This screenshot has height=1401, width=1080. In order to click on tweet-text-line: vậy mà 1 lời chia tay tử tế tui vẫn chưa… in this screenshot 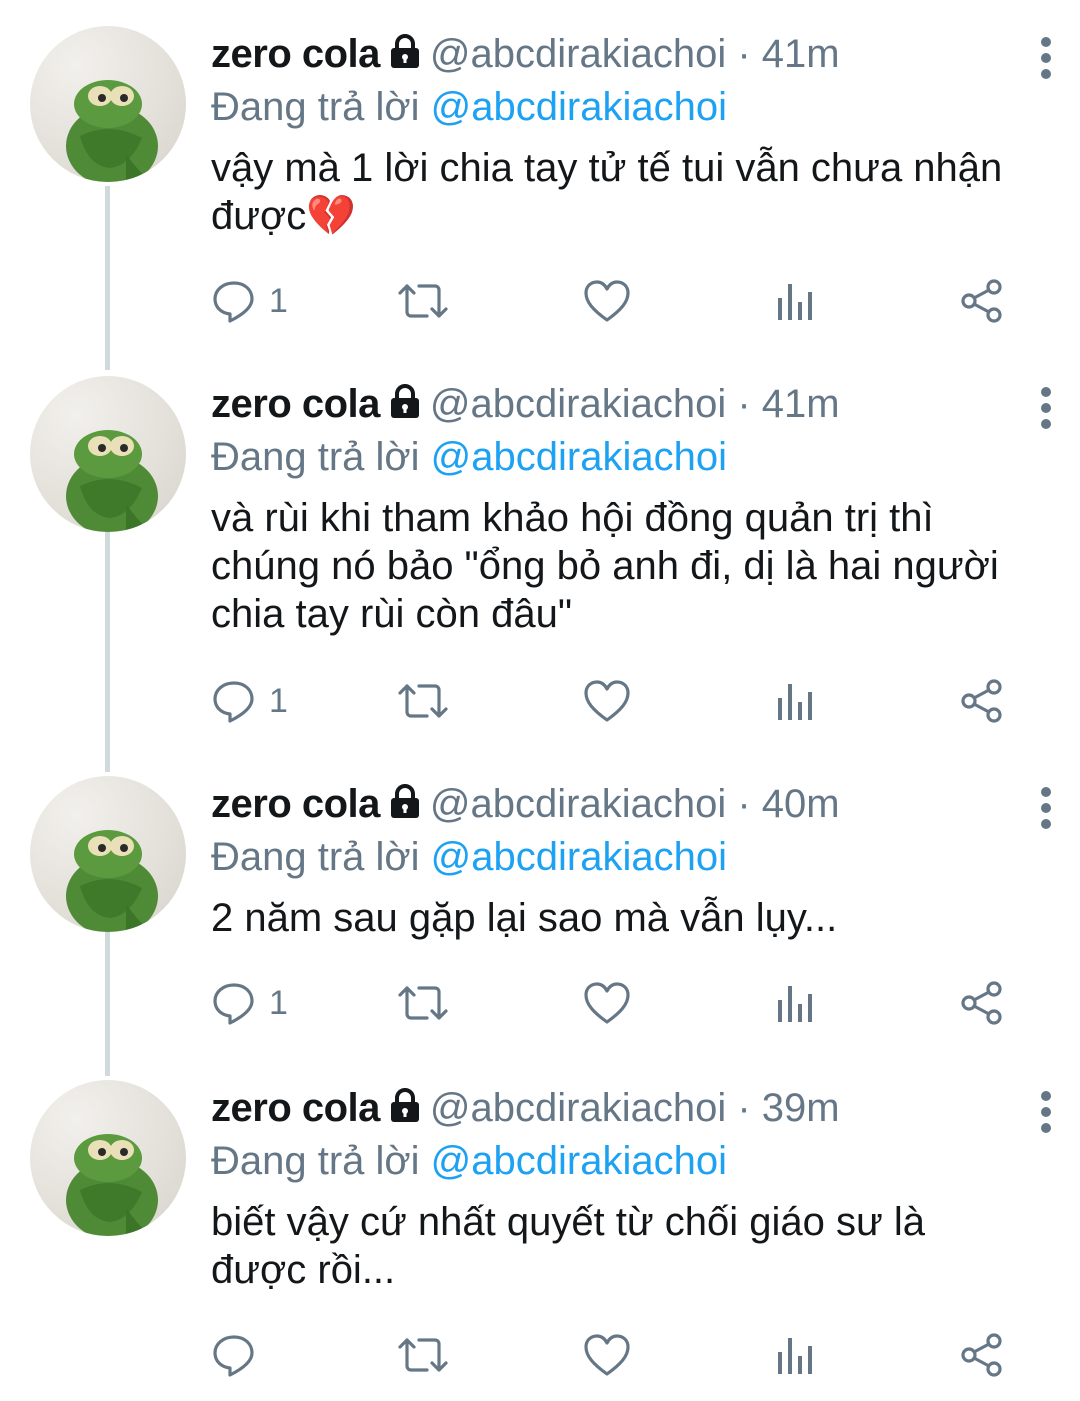, I will do `click(607, 168)`.